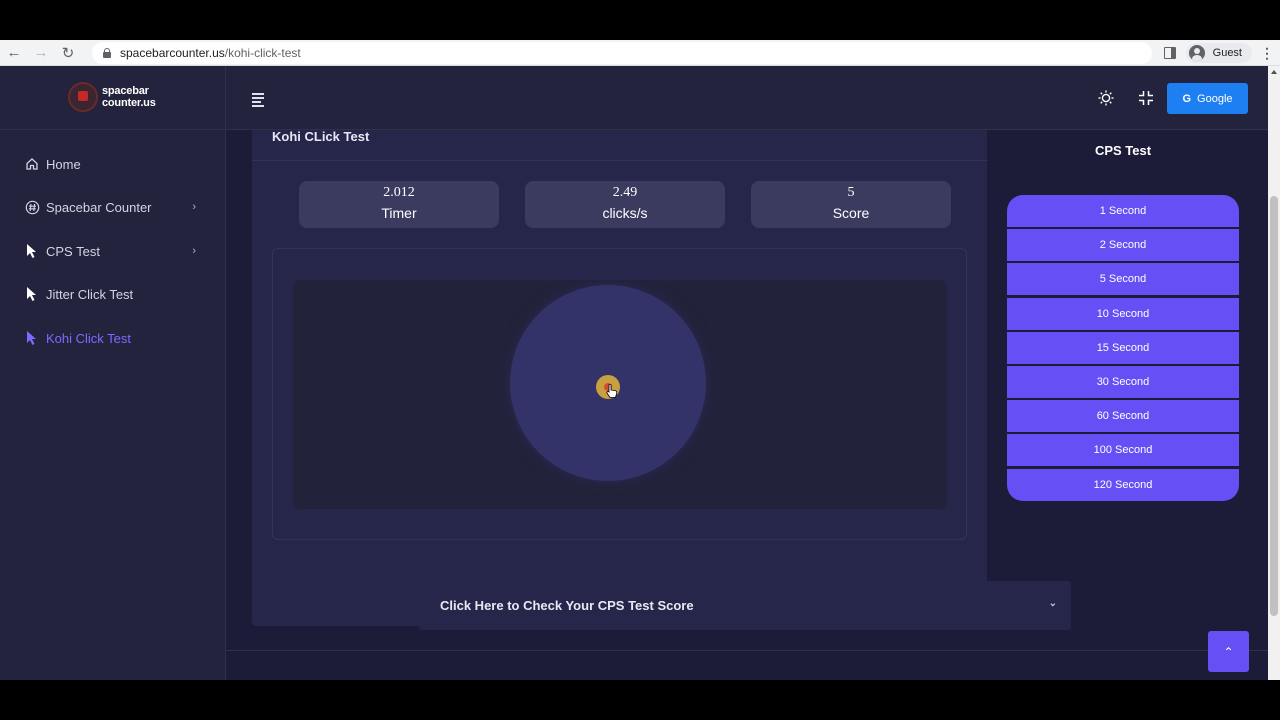  What do you see at coordinates (125, 91) in the screenshot?
I see `logo-line-1: spacebar` at bounding box center [125, 91].